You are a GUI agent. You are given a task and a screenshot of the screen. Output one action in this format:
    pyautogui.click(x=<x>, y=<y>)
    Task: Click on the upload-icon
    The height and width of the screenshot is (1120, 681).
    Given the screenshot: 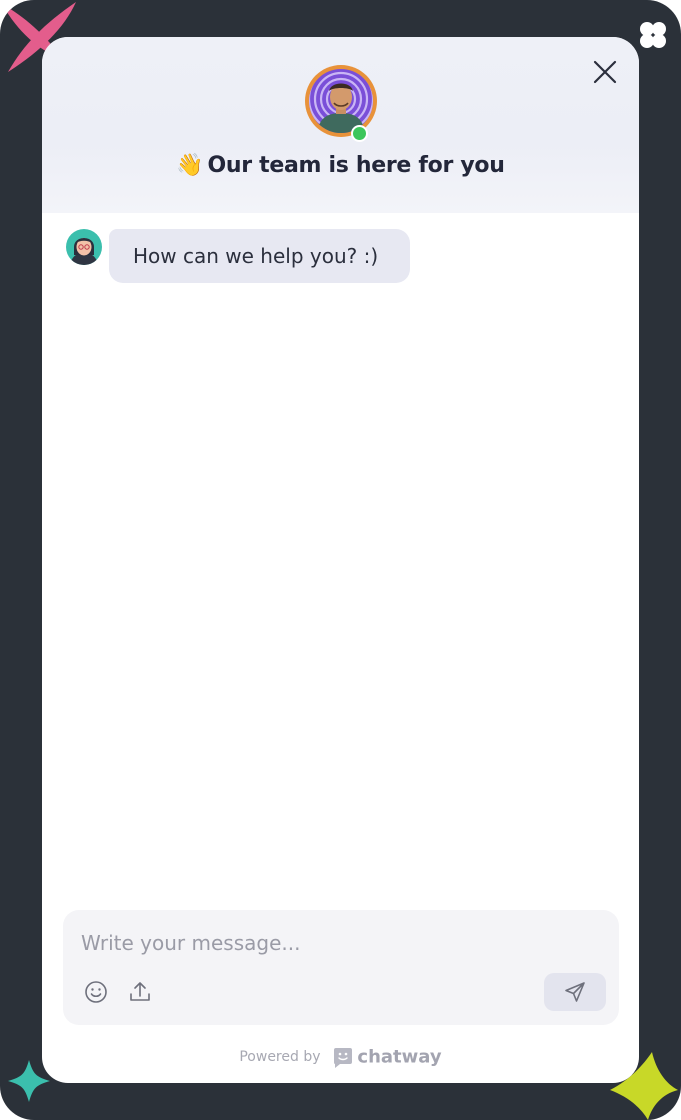 What is the action you would take?
    pyautogui.click(x=140, y=991)
    